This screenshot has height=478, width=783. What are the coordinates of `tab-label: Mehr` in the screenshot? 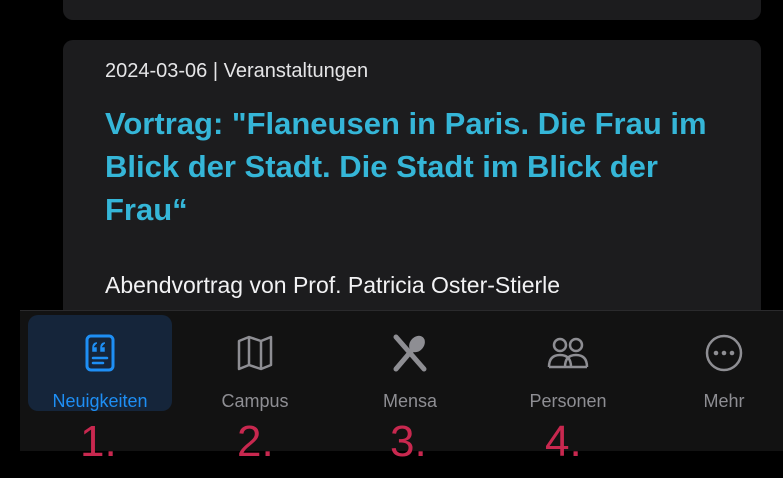 It's located at (724, 401).